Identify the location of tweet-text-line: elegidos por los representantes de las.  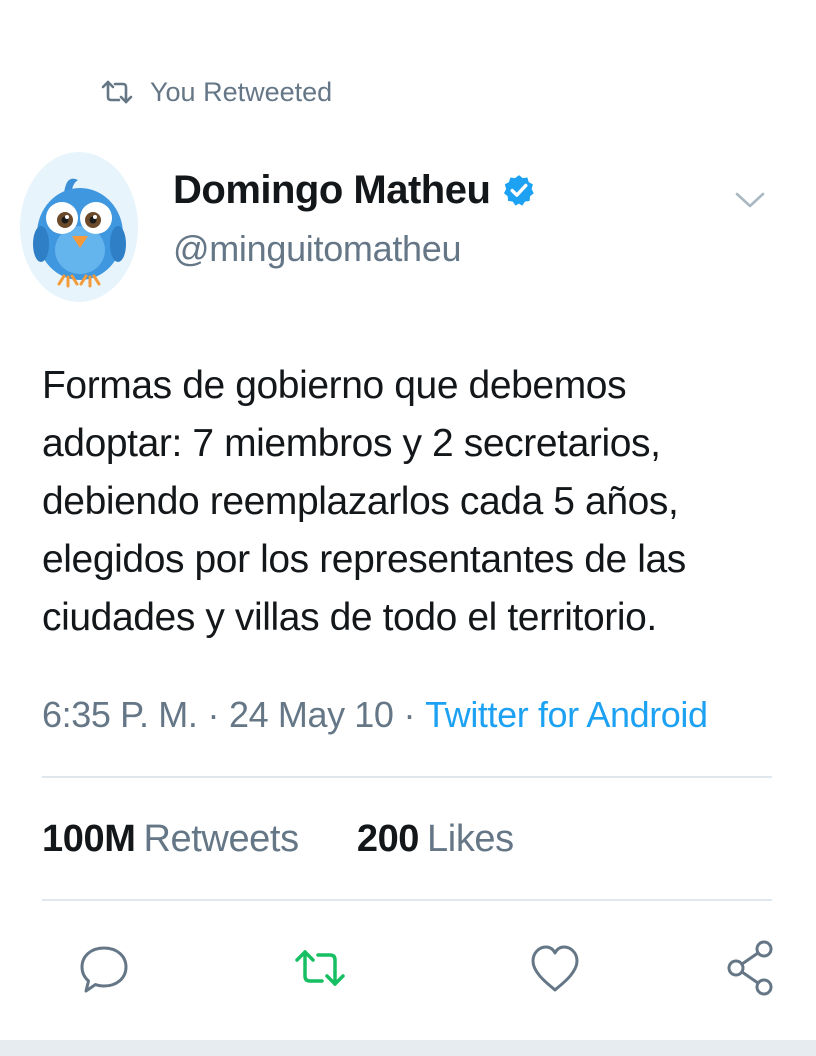
(364, 559).